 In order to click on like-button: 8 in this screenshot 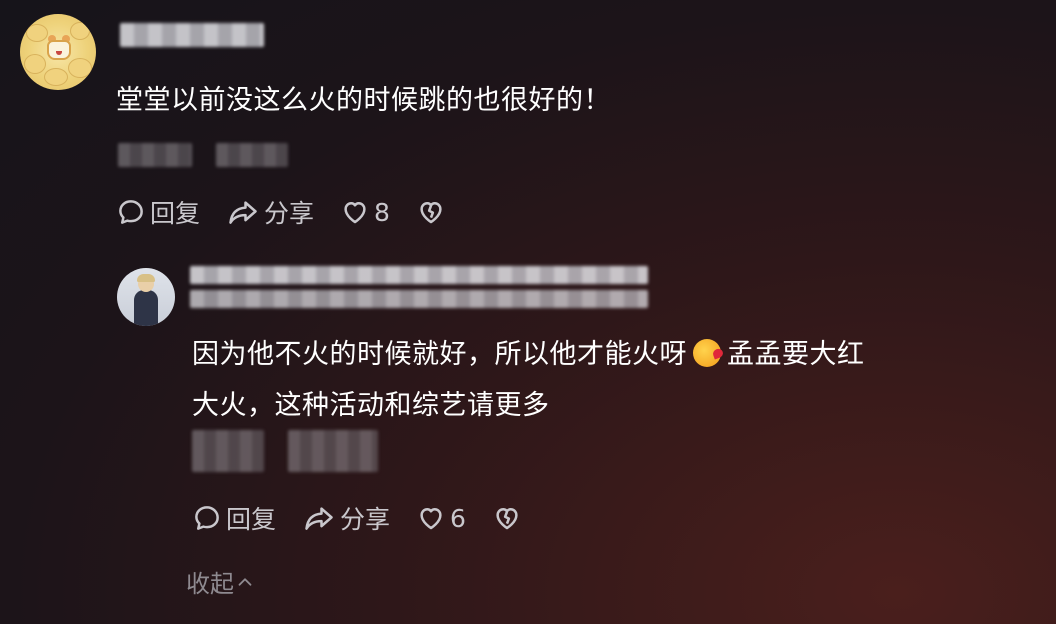, I will do `click(365, 212)`.